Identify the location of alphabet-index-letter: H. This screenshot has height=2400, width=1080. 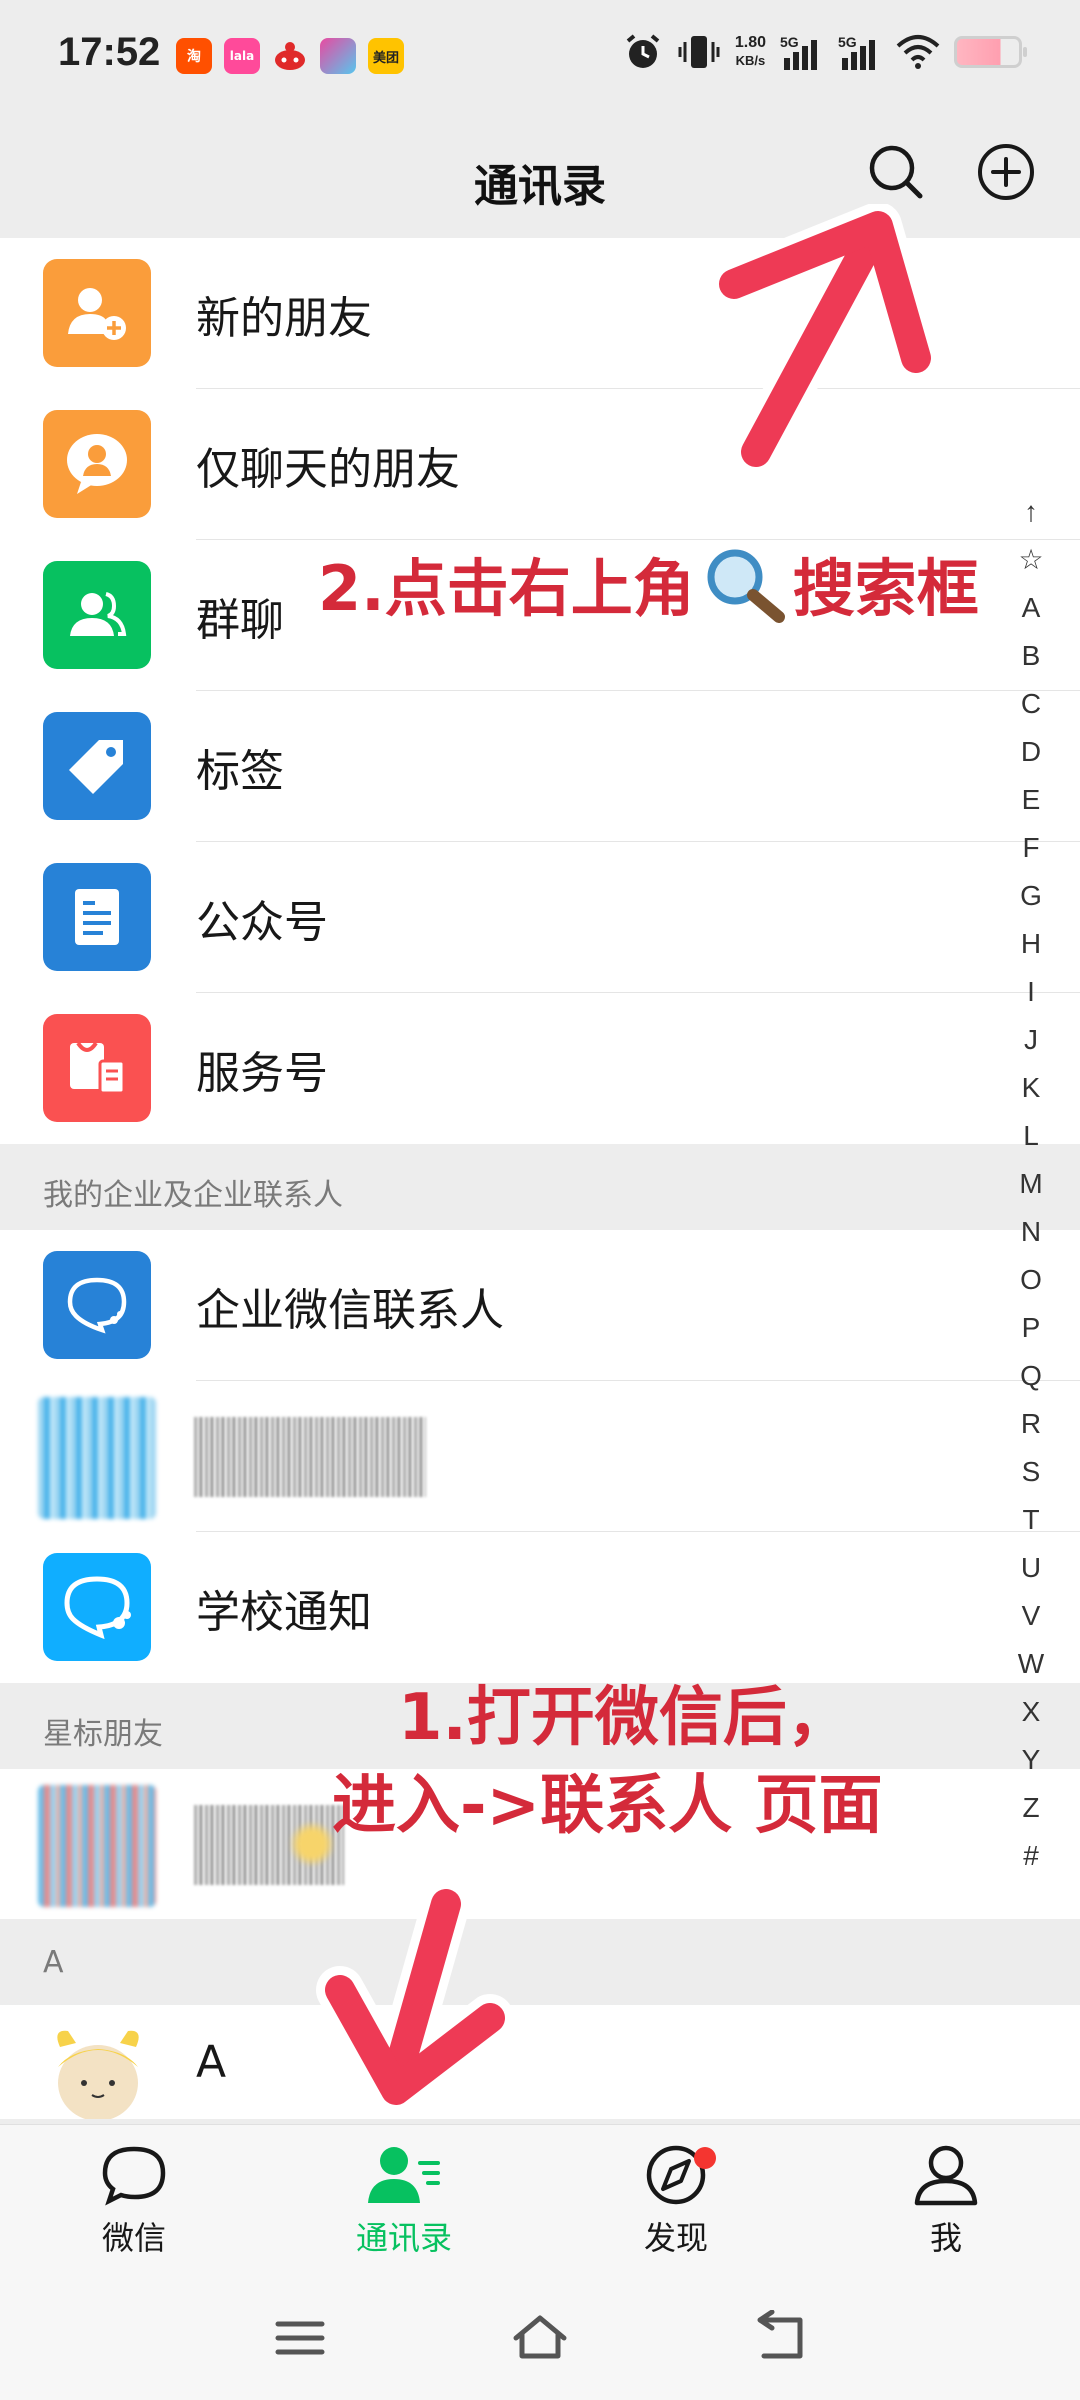
(1031, 944).